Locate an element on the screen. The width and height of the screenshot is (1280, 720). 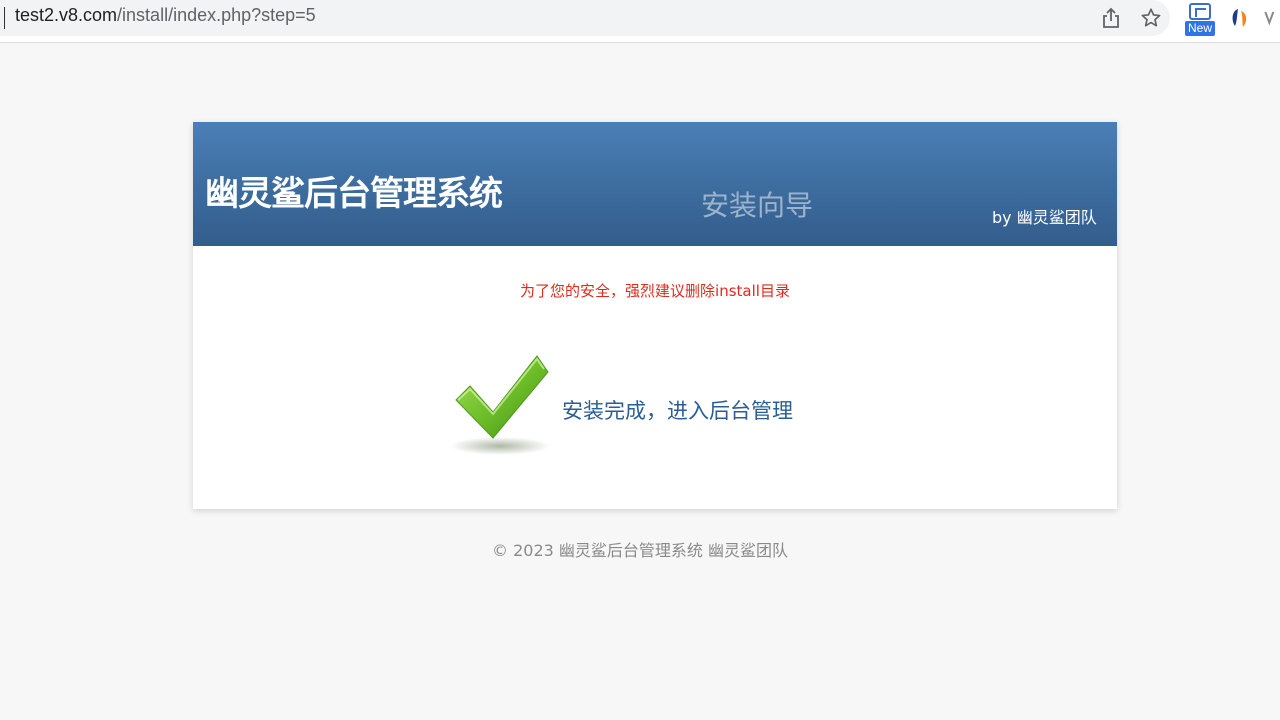
text-caret is located at coordinates (4, 18).